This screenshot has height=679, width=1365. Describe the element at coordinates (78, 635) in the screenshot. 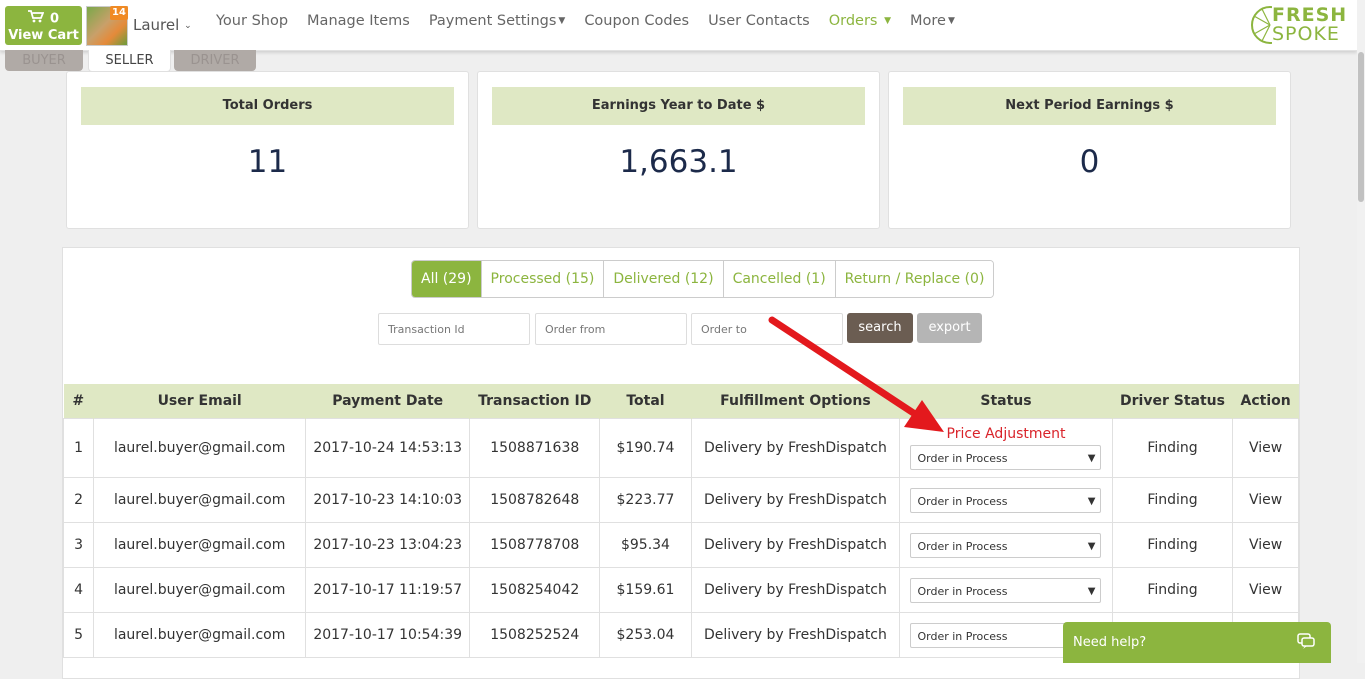

I see `row-number: 5` at that location.